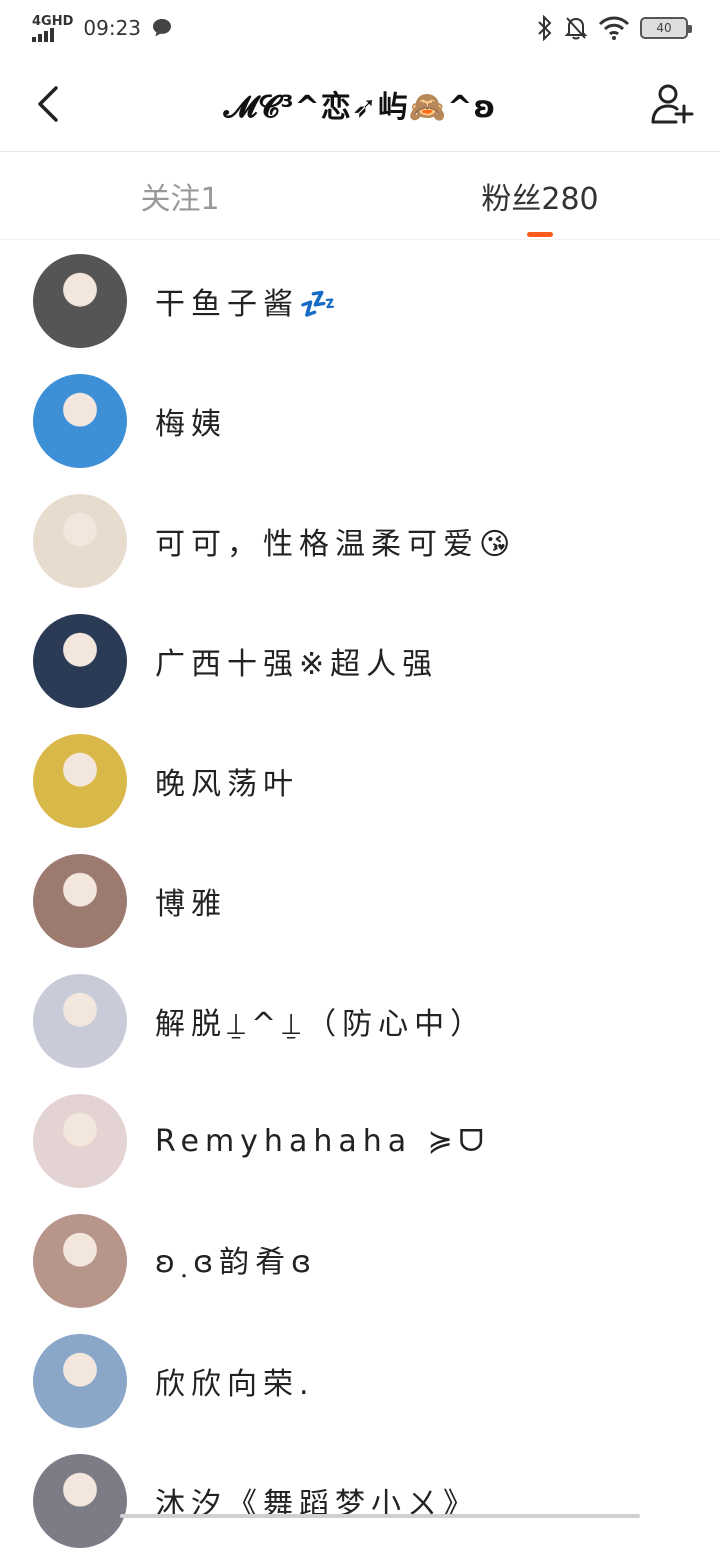 This screenshot has width=720, height=1561. I want to click on wifi-icon, so click(614, 28).